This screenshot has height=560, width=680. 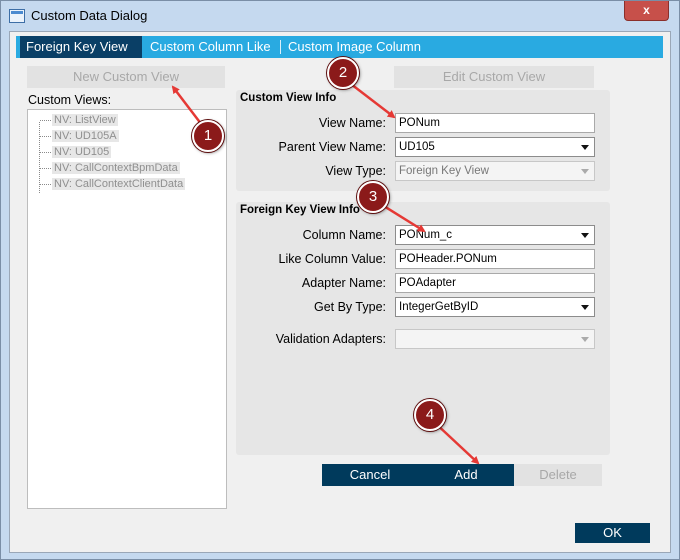 I want to click on callout-badge-2: 2, so click(x=343, y=73).